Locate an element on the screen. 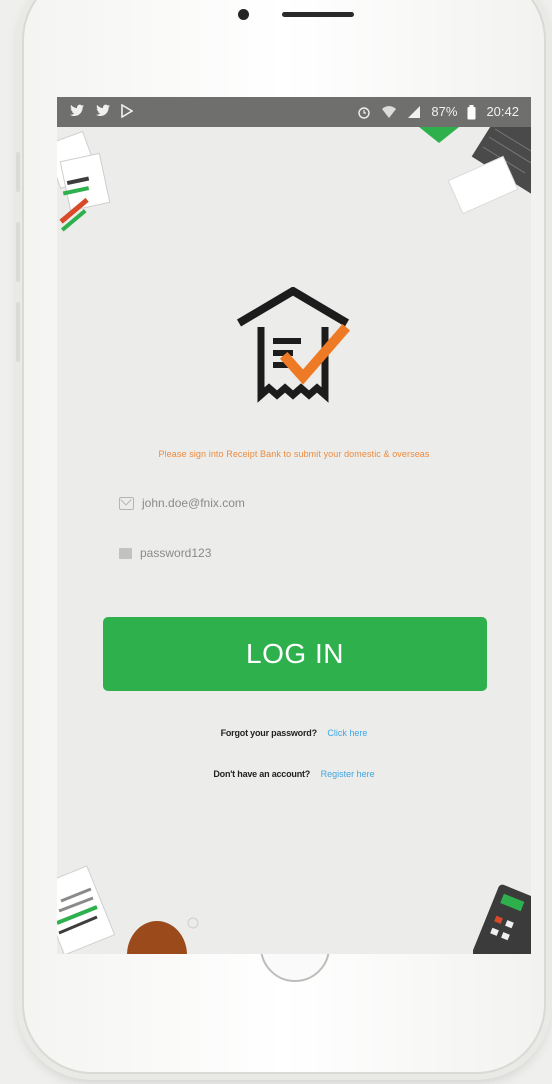  password-value: password123 is located at coordinates (176, 553).